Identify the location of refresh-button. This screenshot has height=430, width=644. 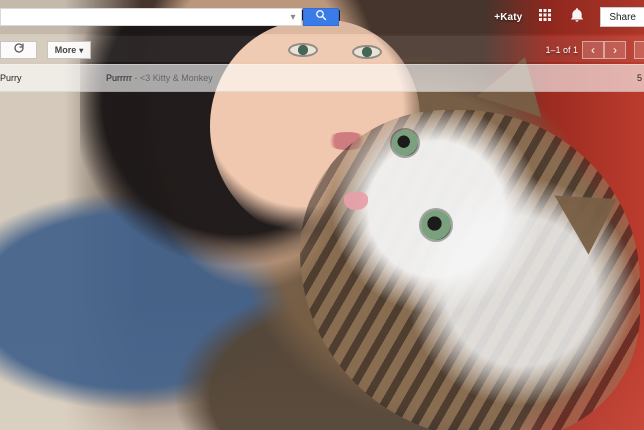
(18, 50).